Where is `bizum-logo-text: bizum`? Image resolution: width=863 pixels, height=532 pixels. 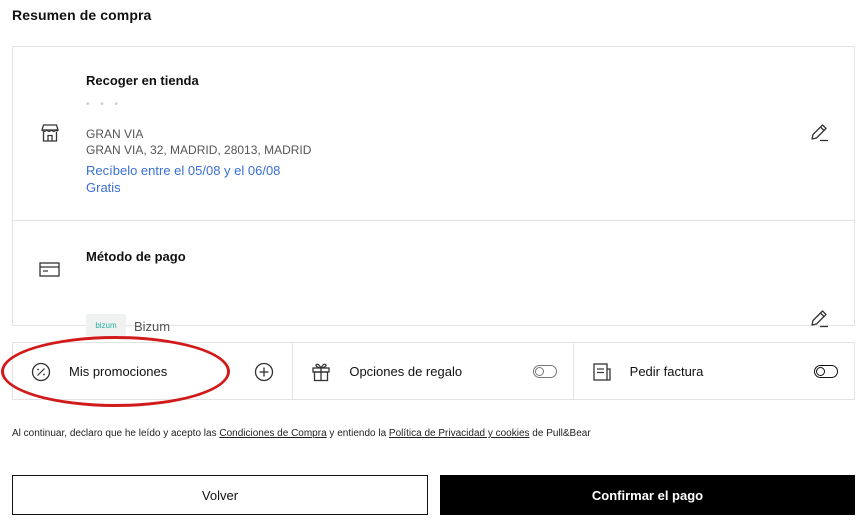 bizum-logo-text: bizum is located at coordinates (106, 325).